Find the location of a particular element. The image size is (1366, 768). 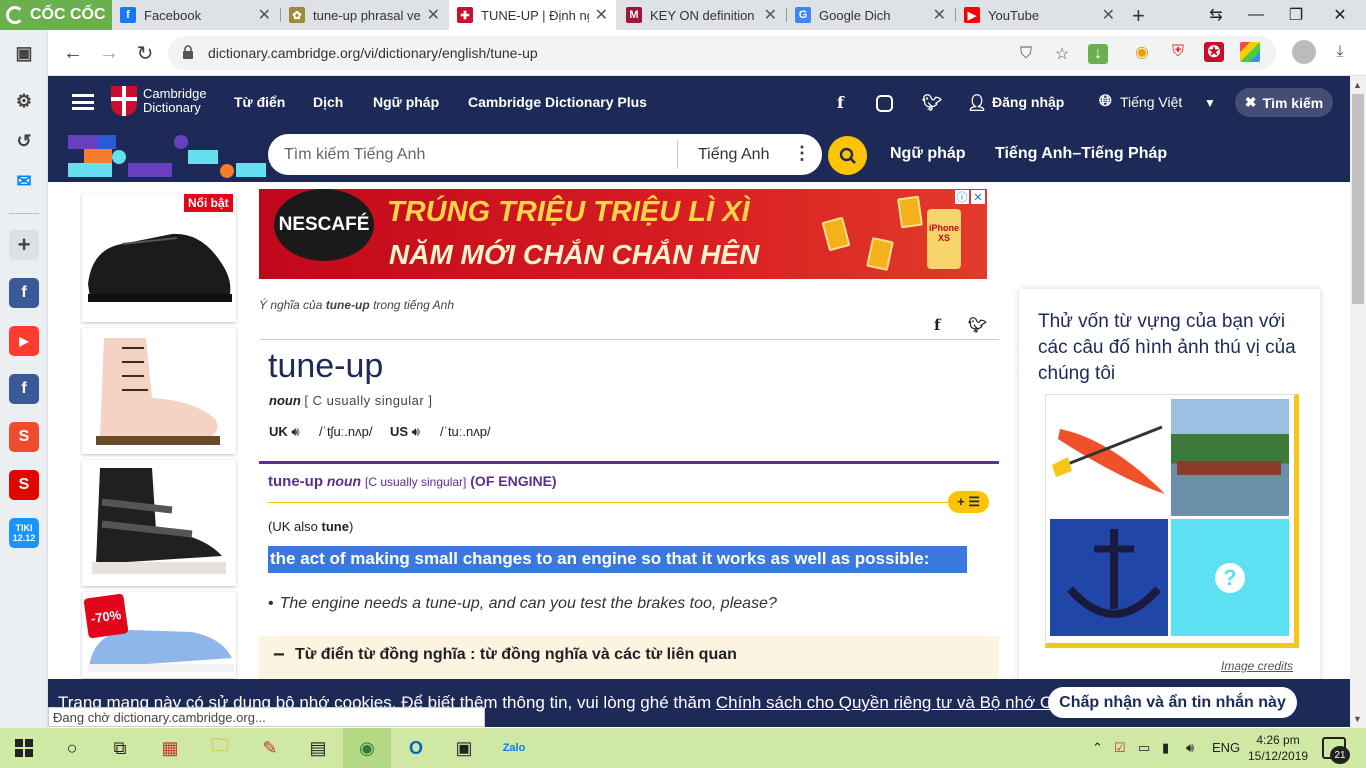

paint-icon: ✎ is located at coordinates (270, 748).